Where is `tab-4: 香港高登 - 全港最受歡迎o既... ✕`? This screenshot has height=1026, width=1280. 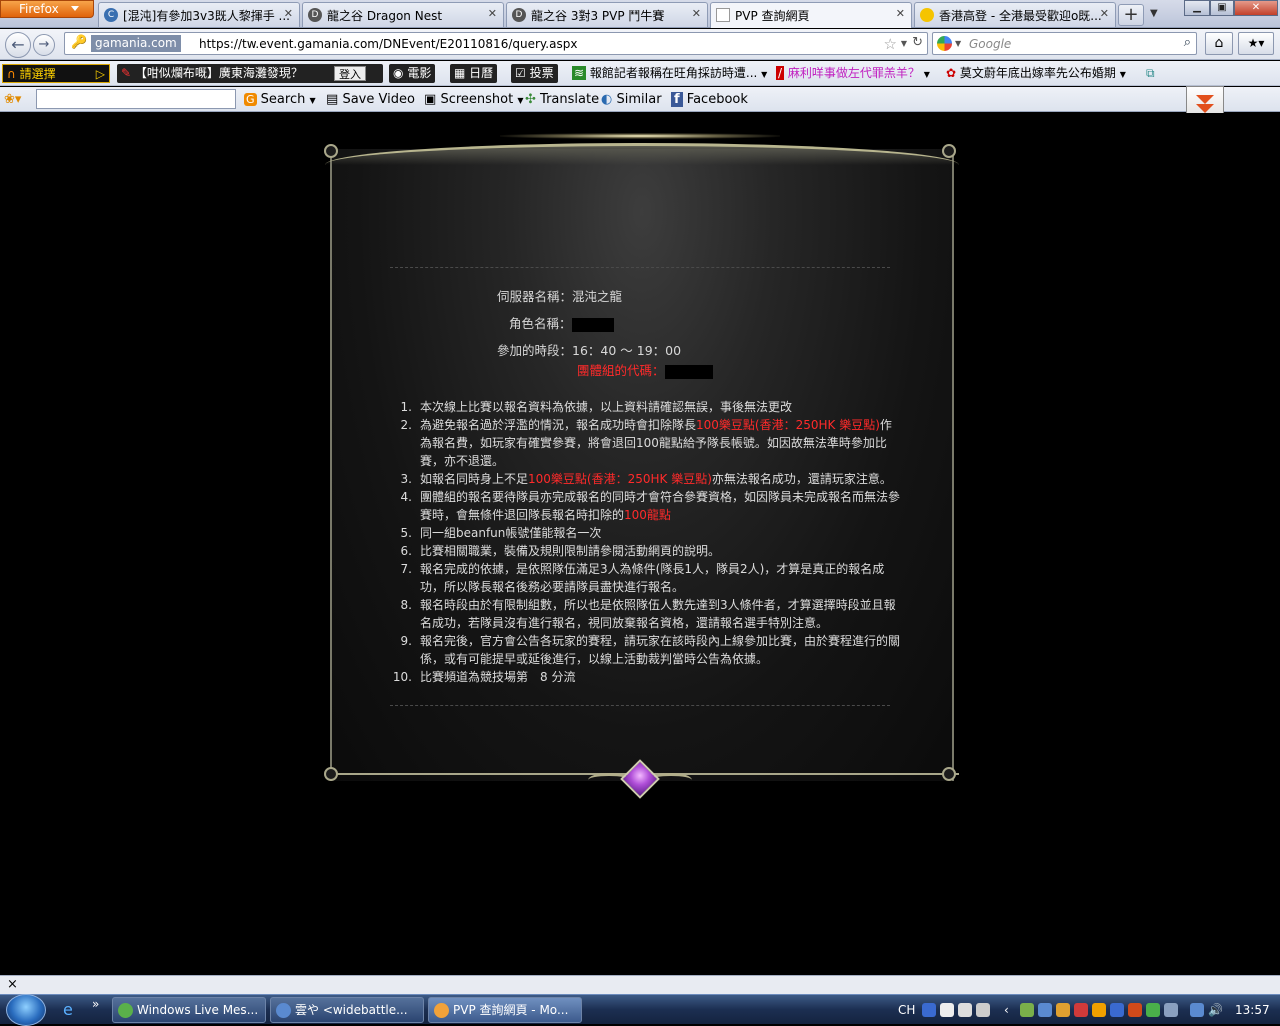
tab-4: 香港高登 - 全港最受歡迎o既... ✕ is located at coordinates (1015, 14).